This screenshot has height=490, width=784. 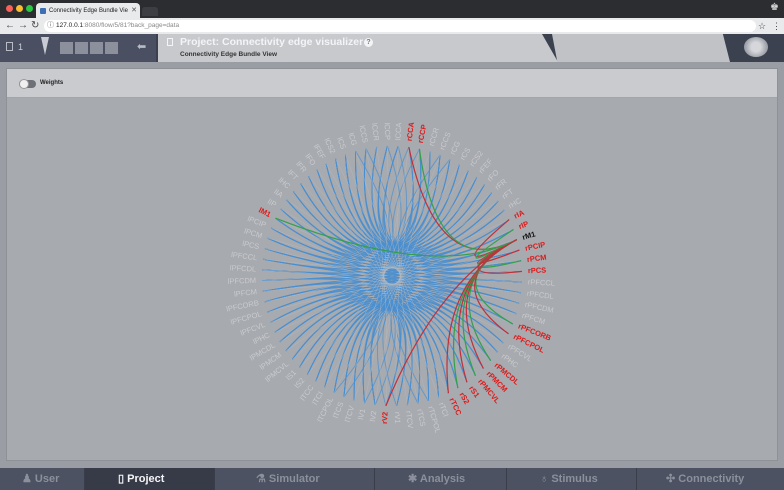 I want to click on bookmark-star-icon: ☆, so click(x=762, y=26).